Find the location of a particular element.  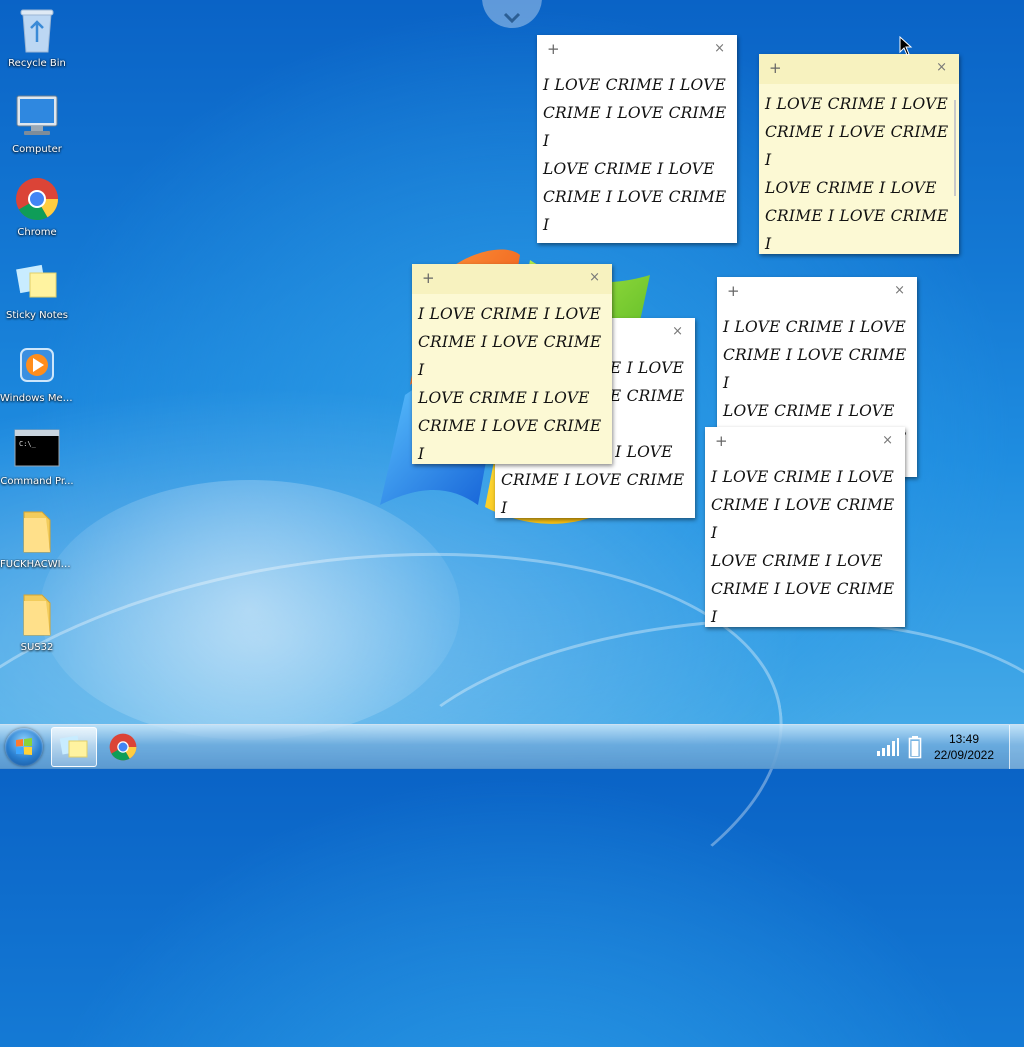

windows-media-player-icon is located at coordinates (37, 365).